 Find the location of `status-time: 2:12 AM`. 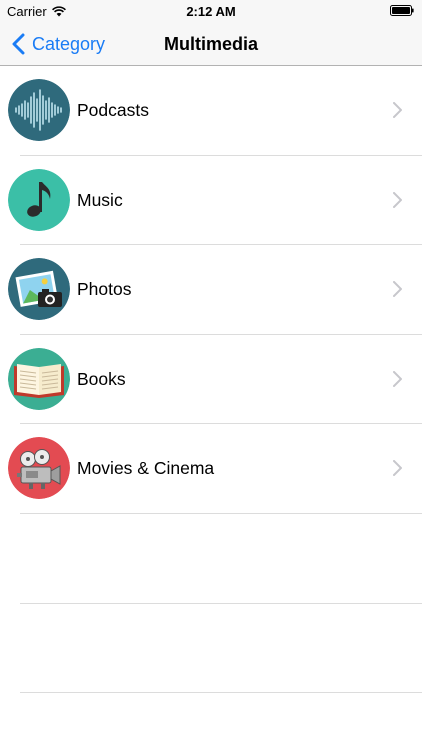

status-time: 2:12 AM is located at coordinates (211, 11).